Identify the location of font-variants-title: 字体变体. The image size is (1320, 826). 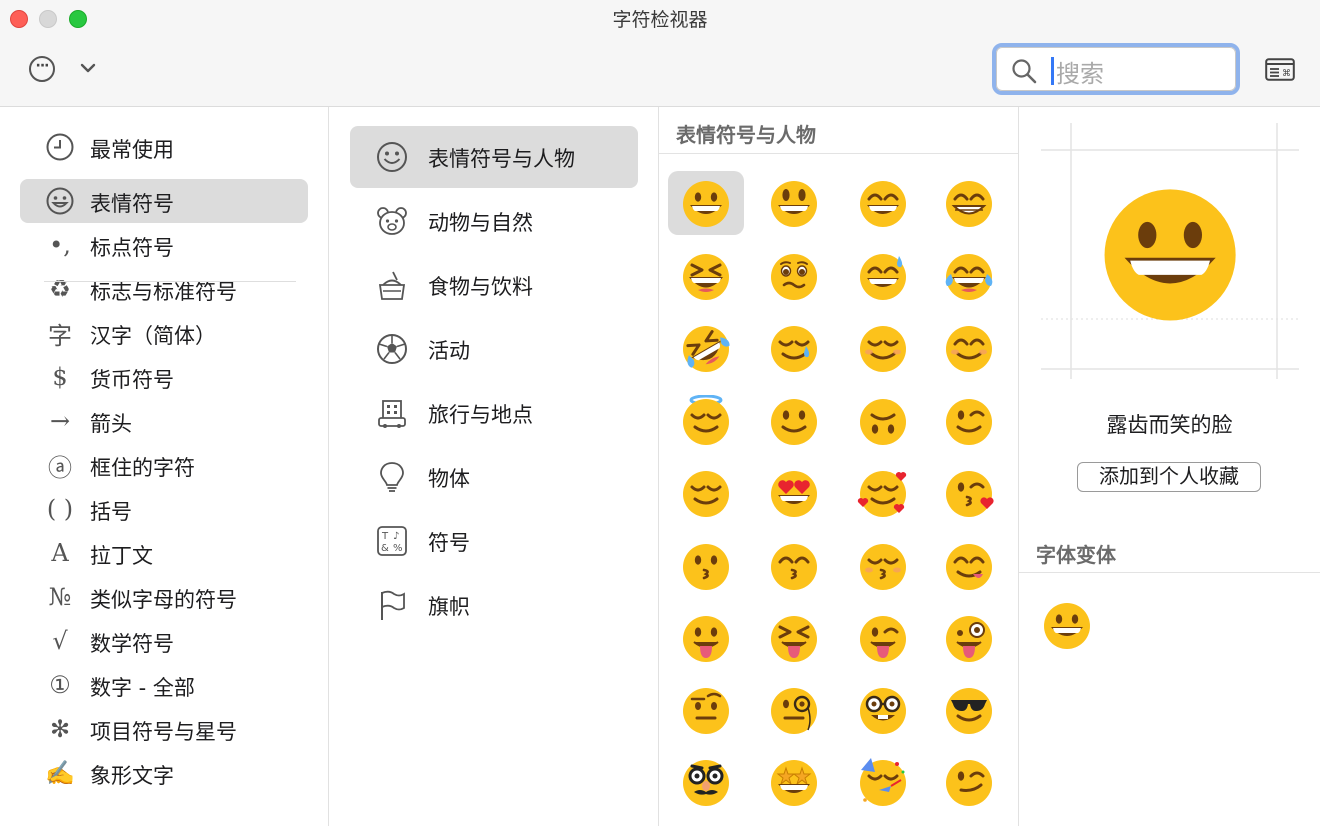
(1076, 555).